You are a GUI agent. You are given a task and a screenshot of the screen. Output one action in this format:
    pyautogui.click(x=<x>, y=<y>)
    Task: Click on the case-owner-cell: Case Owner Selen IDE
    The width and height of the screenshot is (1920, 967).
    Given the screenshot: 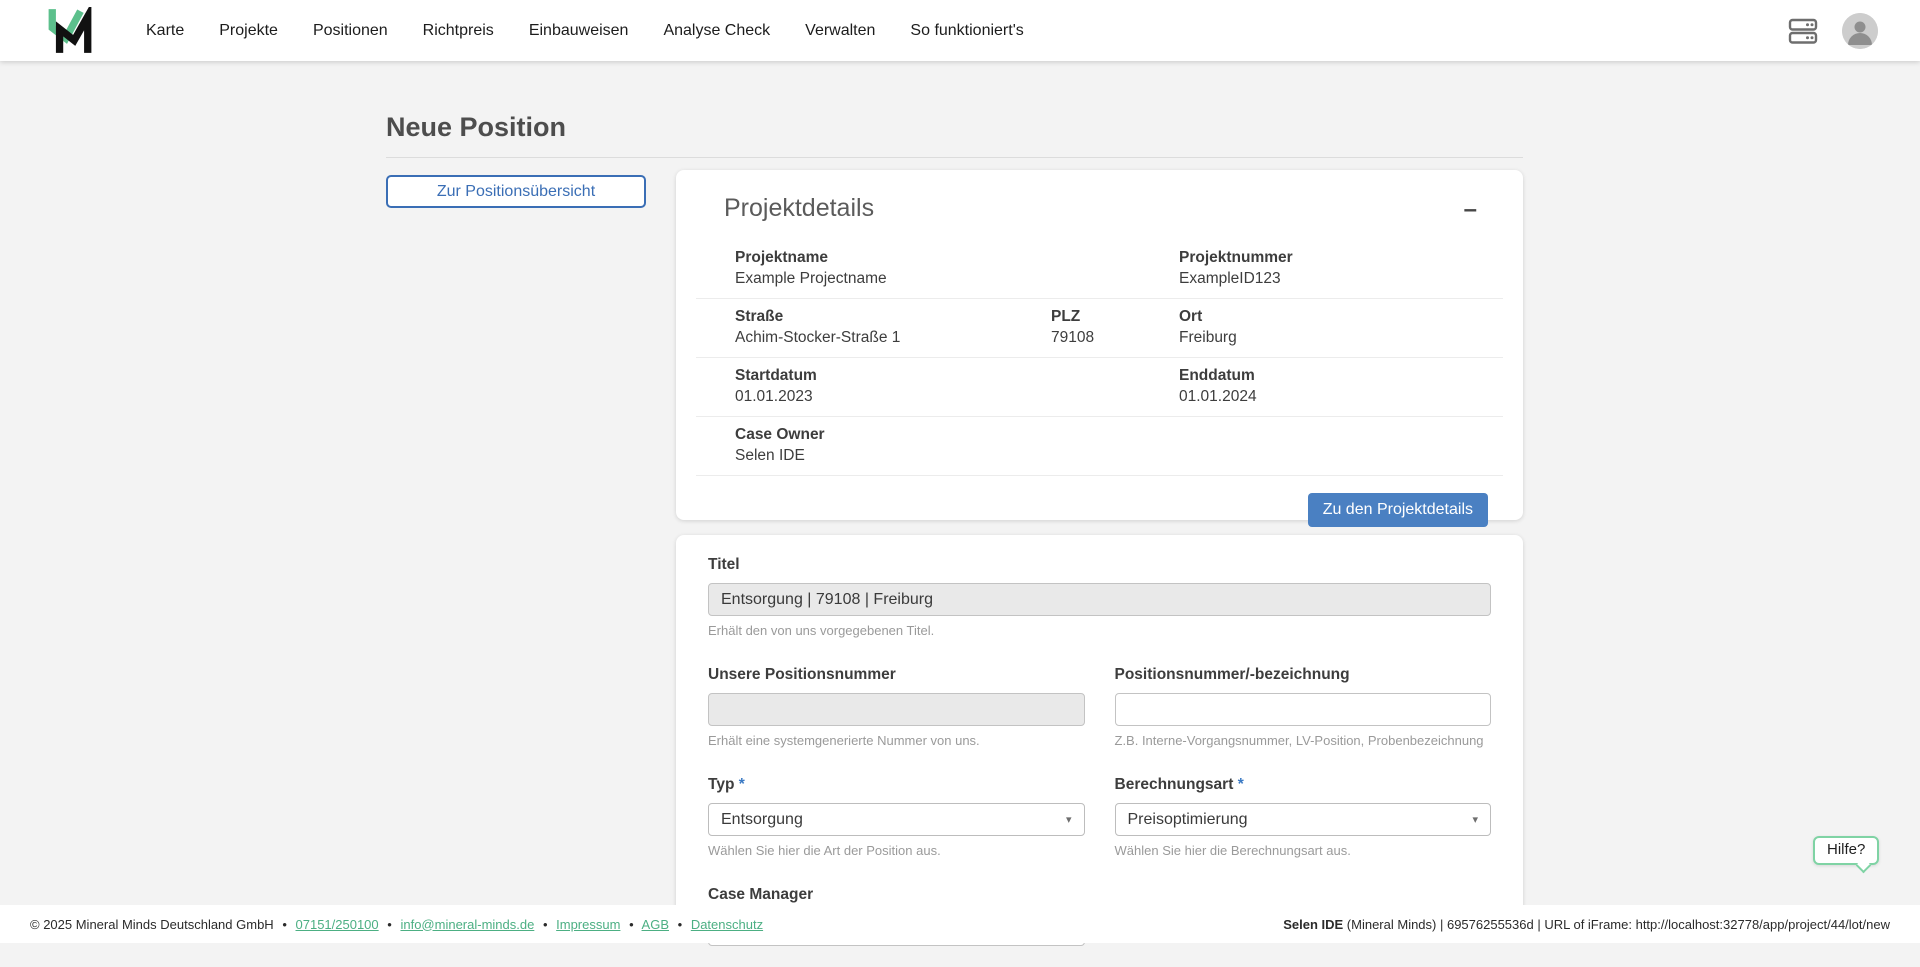 What is the action you would take?
    pyautogui.click(x=1119, y=445)
    